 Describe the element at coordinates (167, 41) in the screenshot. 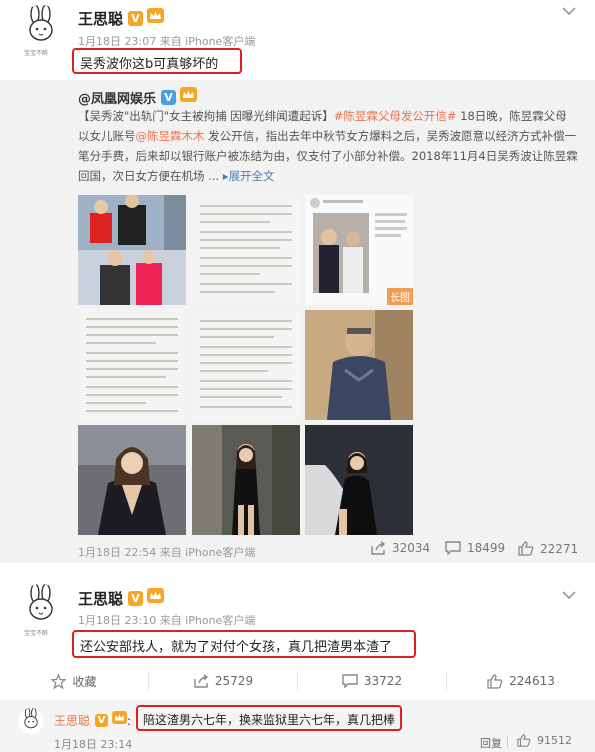

I see `post1-meta: 1月18日 23:07 来自 iPhone客户端` at that location.